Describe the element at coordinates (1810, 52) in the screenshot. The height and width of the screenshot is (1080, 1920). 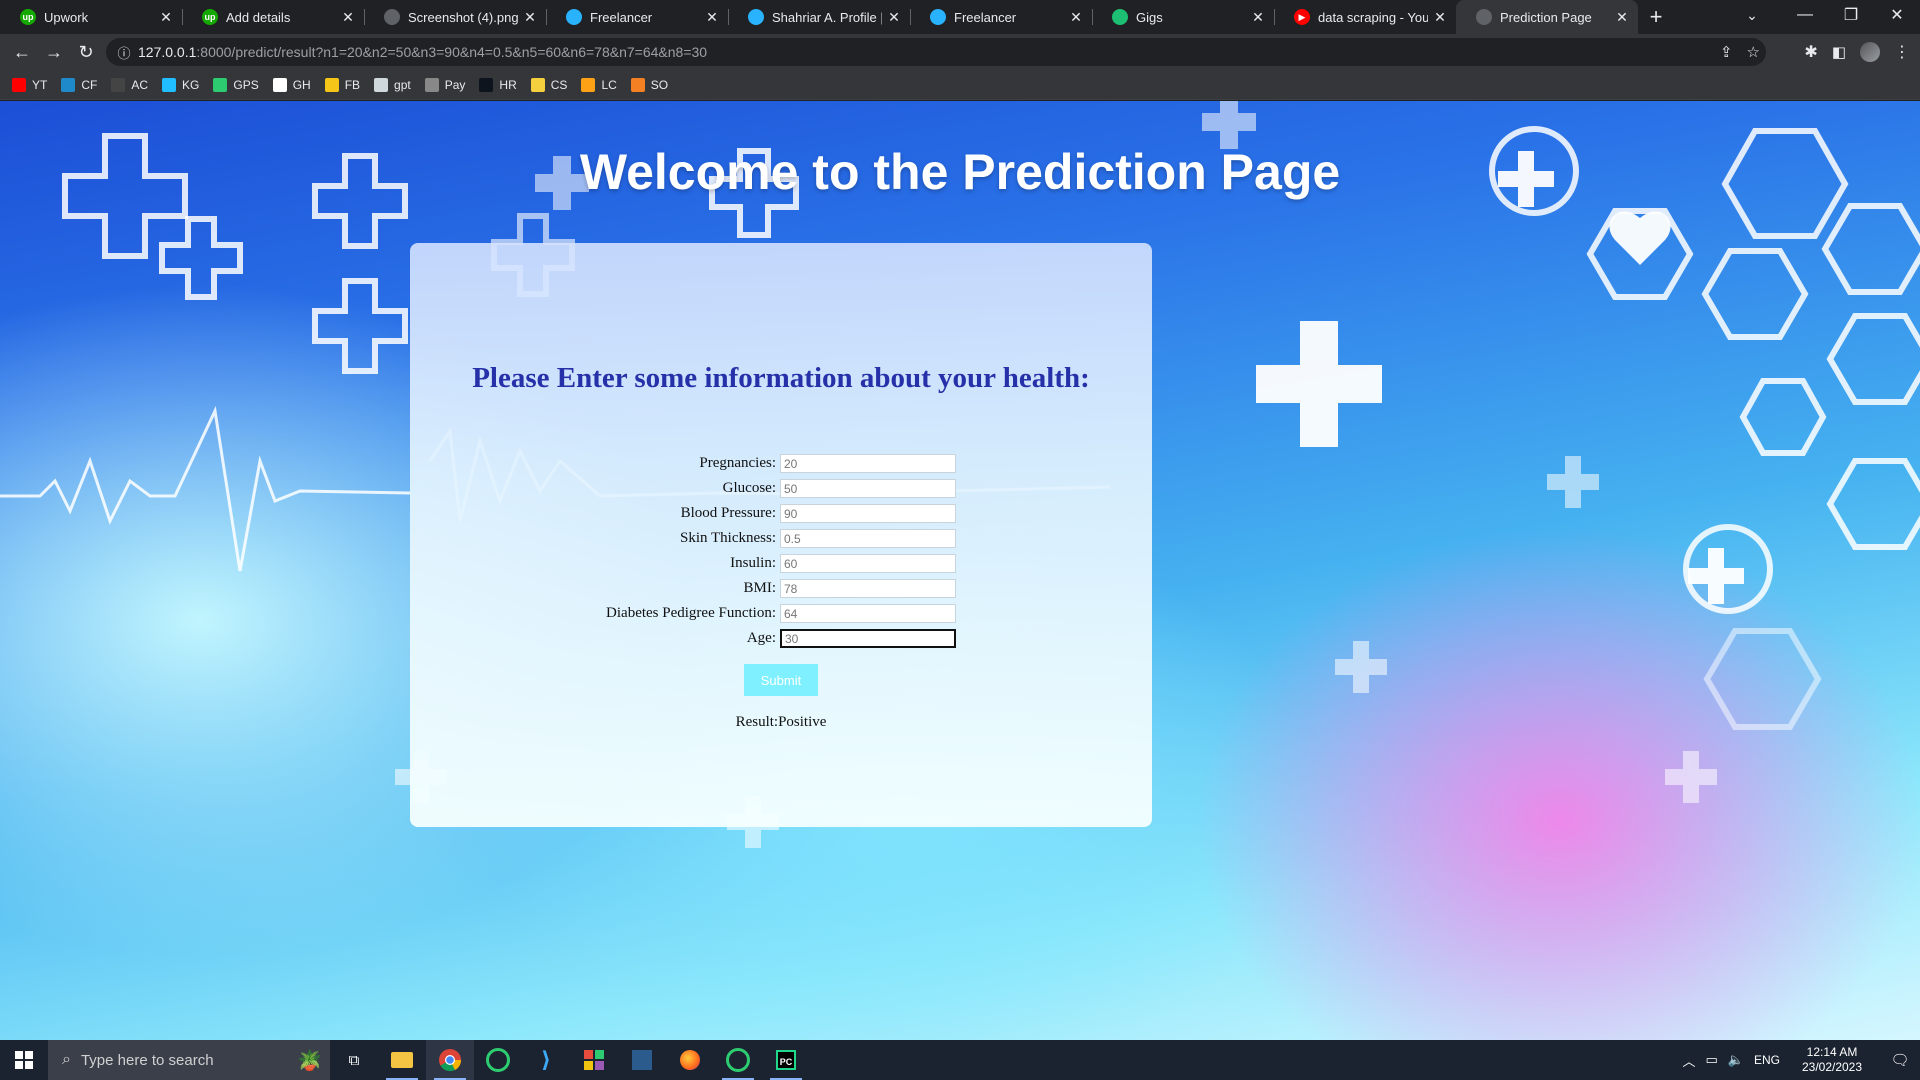
I see `extensions-icon: ✱` at that location.